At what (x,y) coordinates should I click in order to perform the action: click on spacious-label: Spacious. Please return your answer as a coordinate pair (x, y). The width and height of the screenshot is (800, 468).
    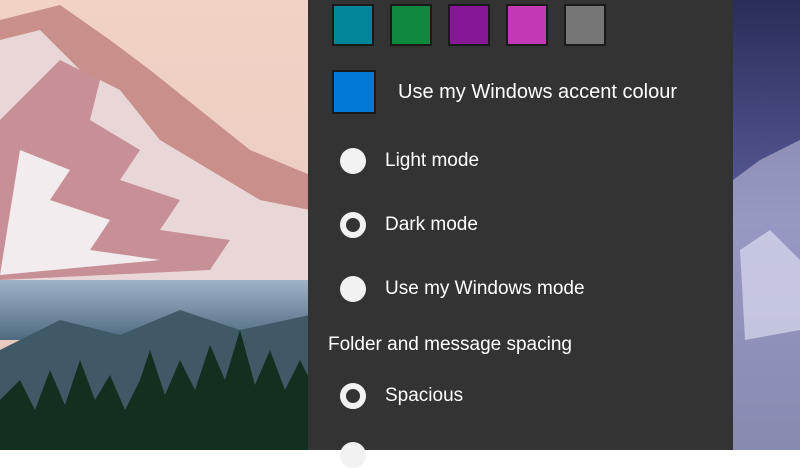
    Looking at the image, I should click on (424, 395).